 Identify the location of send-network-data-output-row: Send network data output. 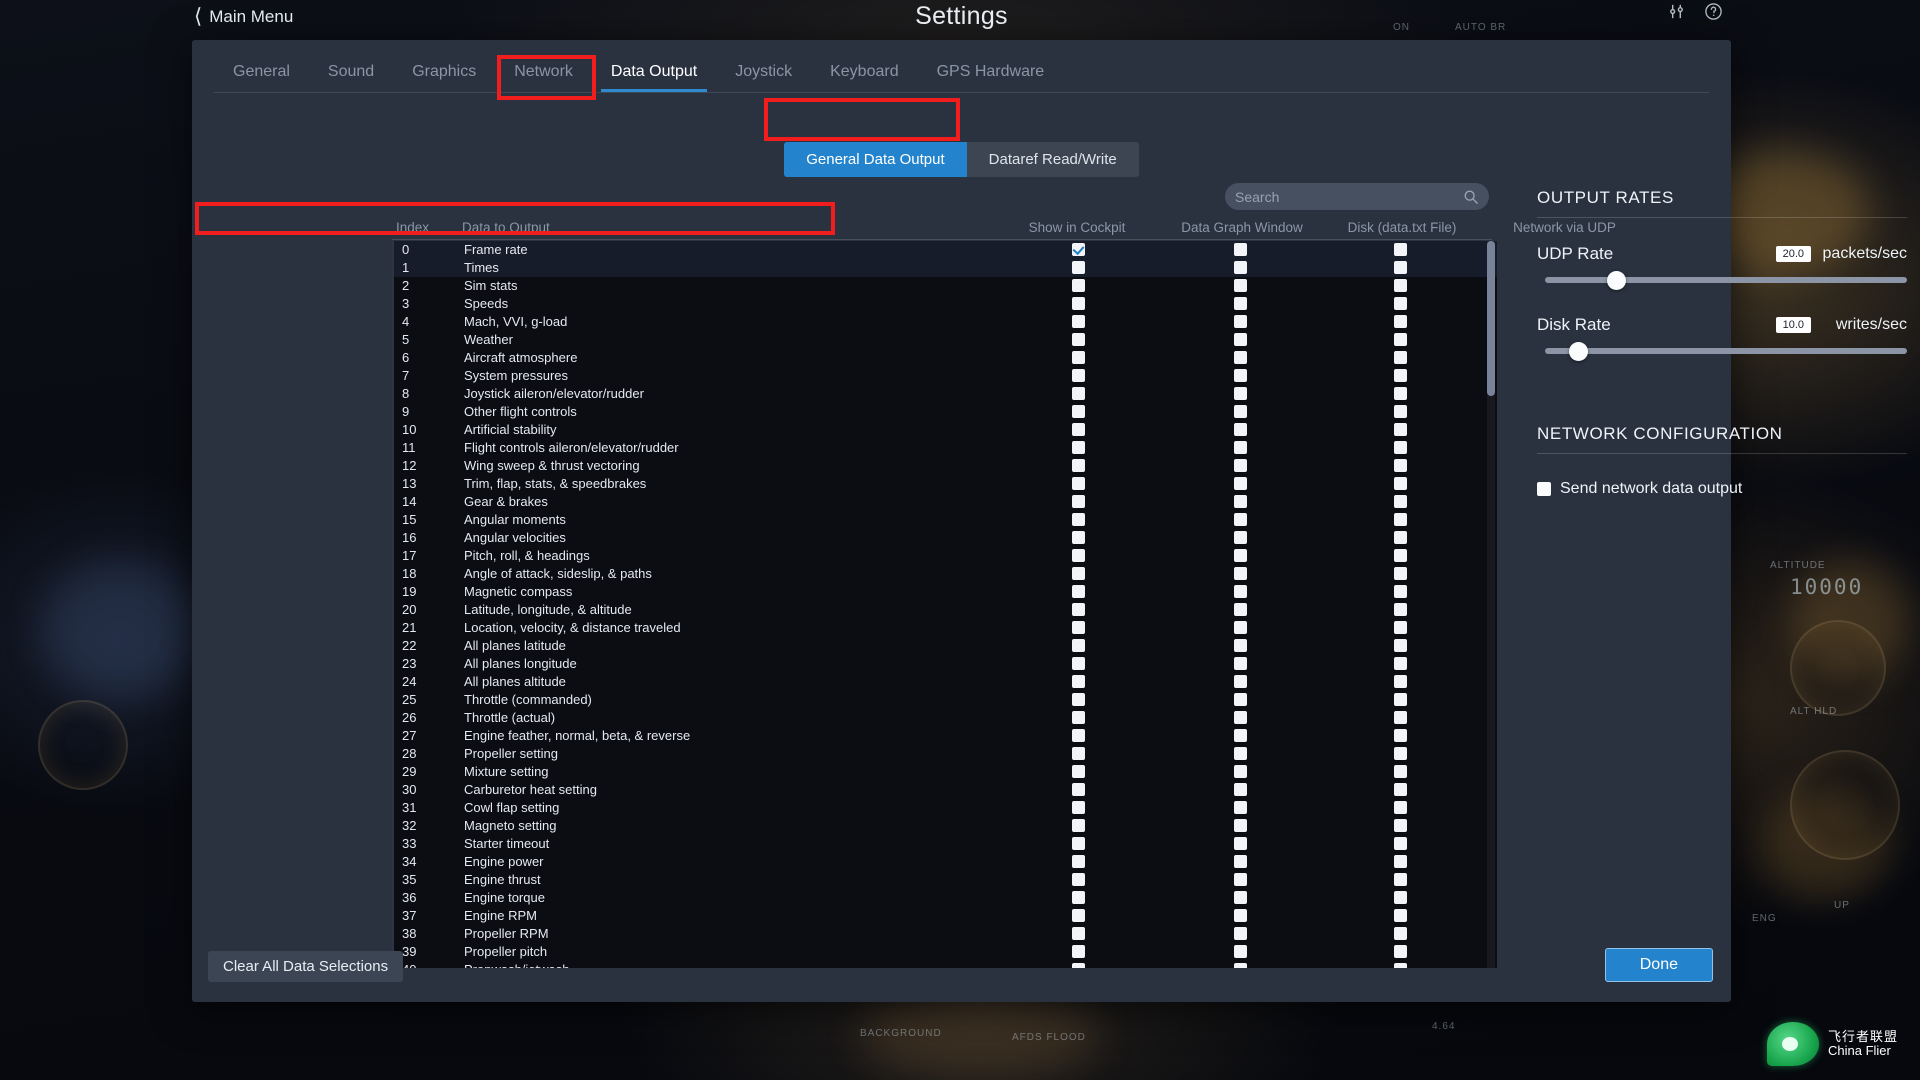
(1722, 489).